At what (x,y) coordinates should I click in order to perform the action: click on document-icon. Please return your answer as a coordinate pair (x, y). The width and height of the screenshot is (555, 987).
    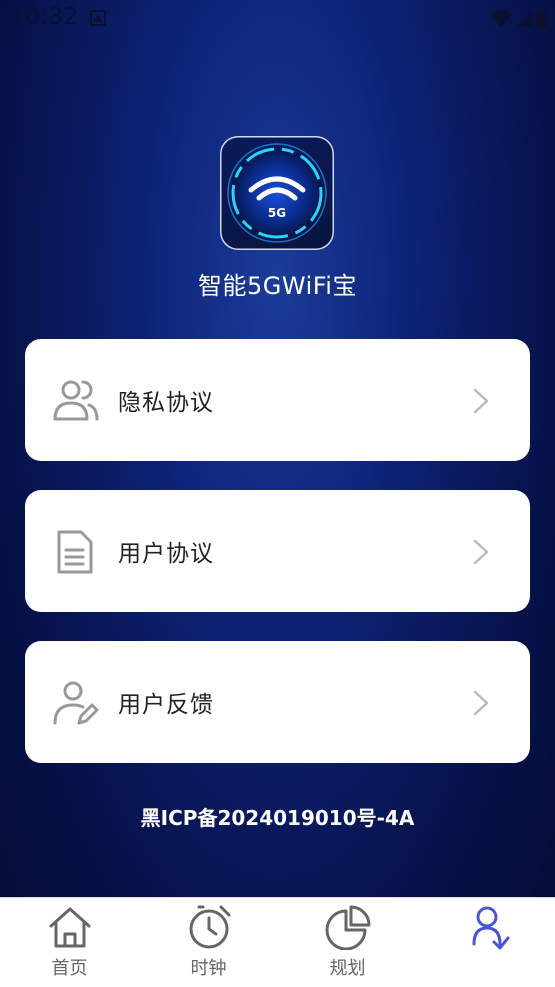
    Looking at the image, I should click on (75, 552).